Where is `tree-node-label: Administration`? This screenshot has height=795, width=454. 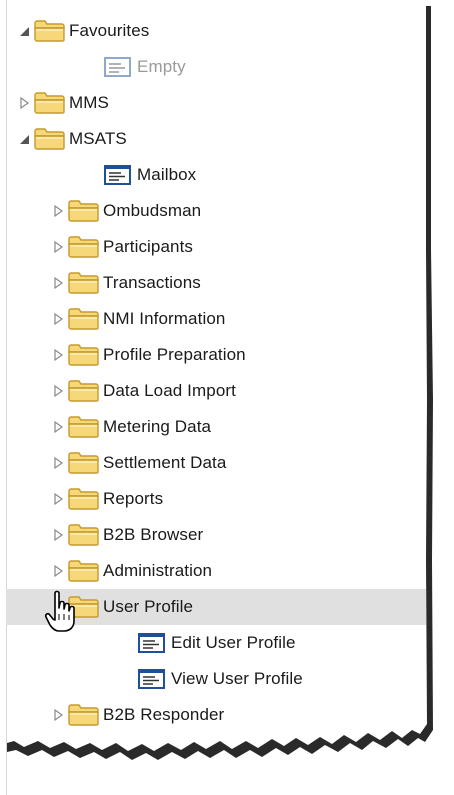
tree-node-label: Administration is located at coordinates (158, 570).